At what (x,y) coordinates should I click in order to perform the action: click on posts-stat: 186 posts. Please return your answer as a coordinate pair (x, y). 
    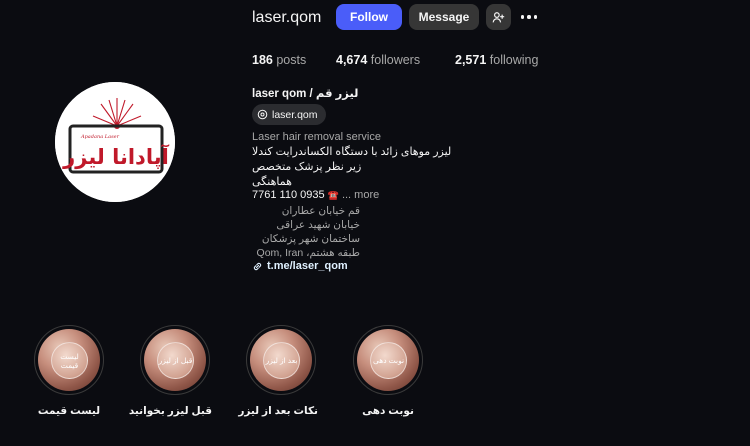
    Looking at the image, I should click on (279, 60).